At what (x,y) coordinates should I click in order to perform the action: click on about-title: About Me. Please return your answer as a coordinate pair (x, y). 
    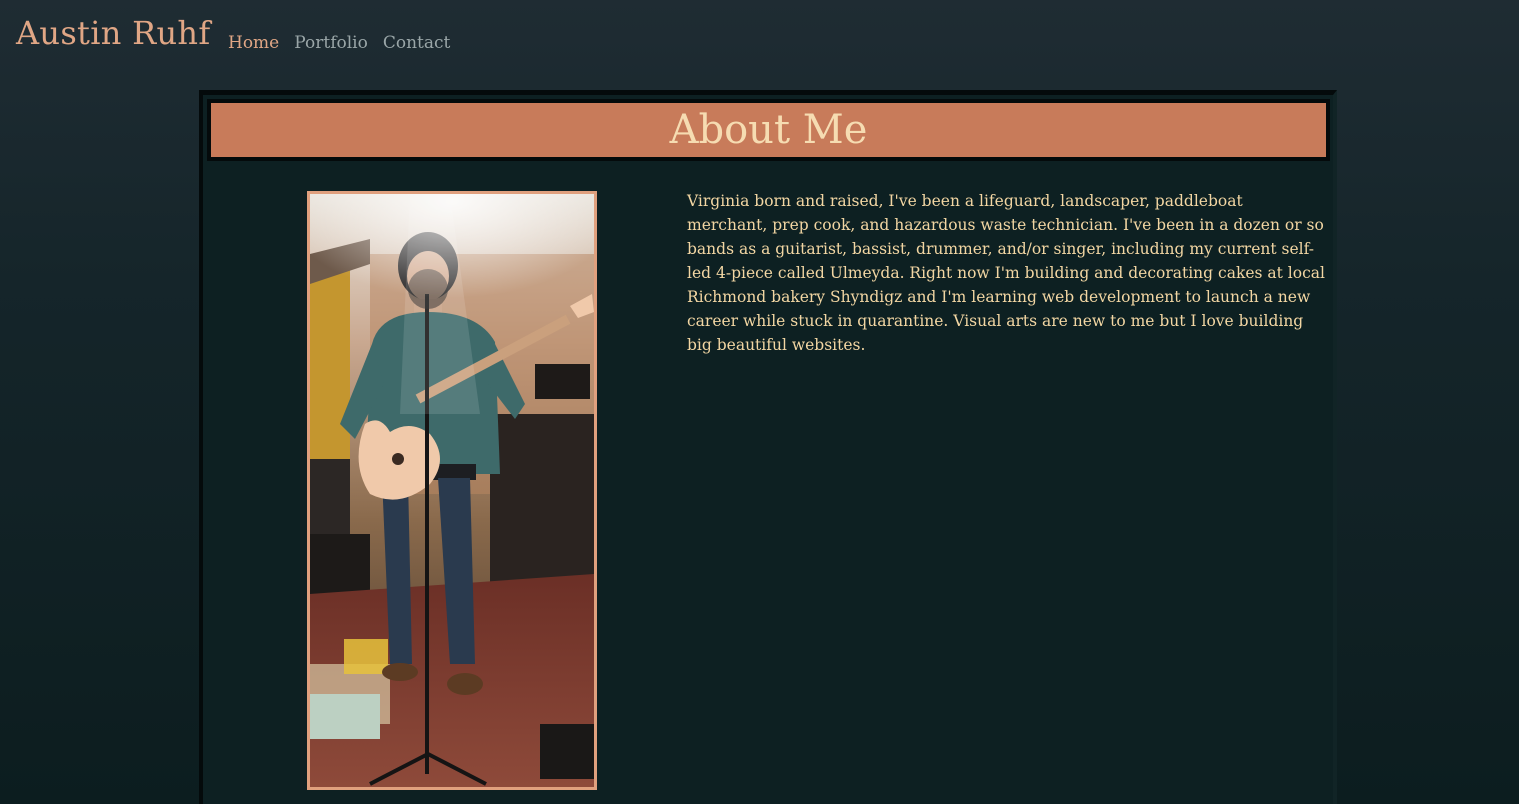
    Looking at the image, I should click on (768, 130).